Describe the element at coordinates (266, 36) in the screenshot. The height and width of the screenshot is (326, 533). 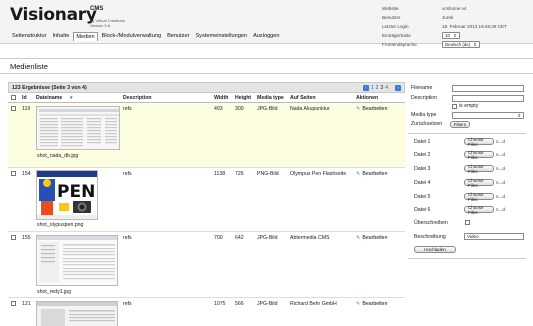
I see `nav-ausloggen: Ausloggen` at that location.